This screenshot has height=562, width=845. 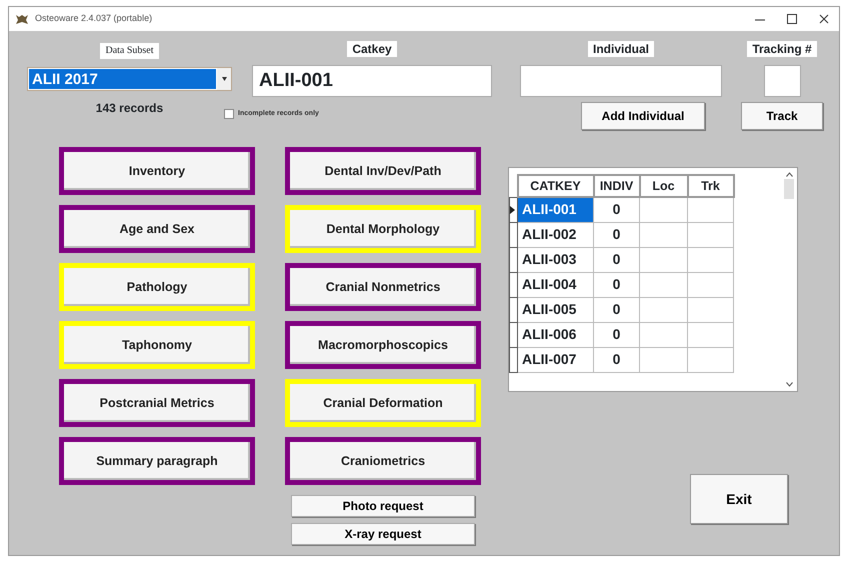 I want to click on module-button: Summary paragraph, so click(x=157, y=461).